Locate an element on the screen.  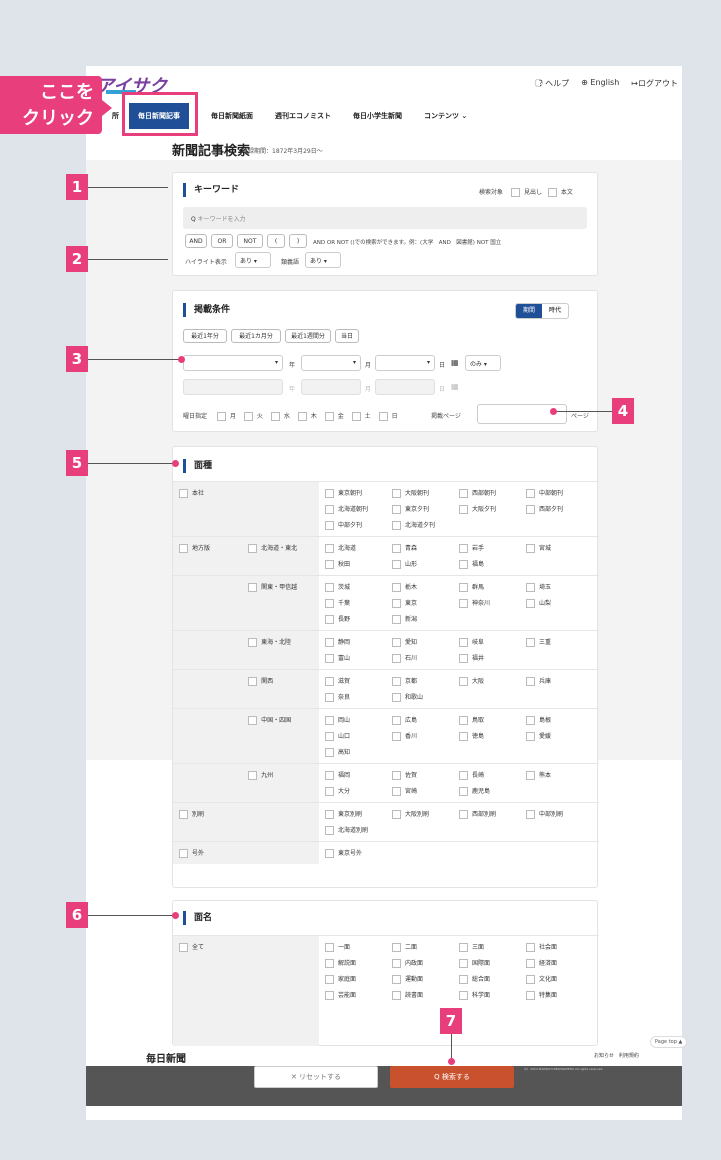
area-item: 大阪夕刊 is located at coordinates (492, 509).